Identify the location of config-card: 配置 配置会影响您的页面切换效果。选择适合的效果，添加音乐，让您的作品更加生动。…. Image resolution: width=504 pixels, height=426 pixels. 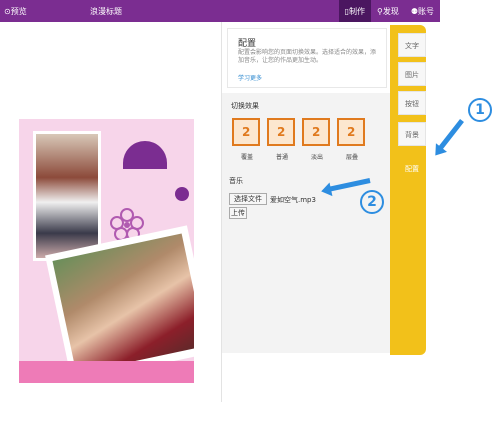
(307, 58).